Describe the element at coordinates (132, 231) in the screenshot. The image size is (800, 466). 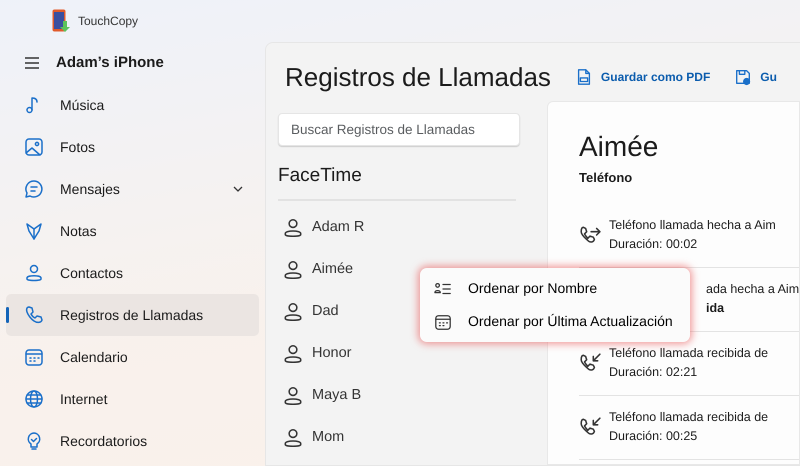
I see `sidebar-item: Notas` at that location.